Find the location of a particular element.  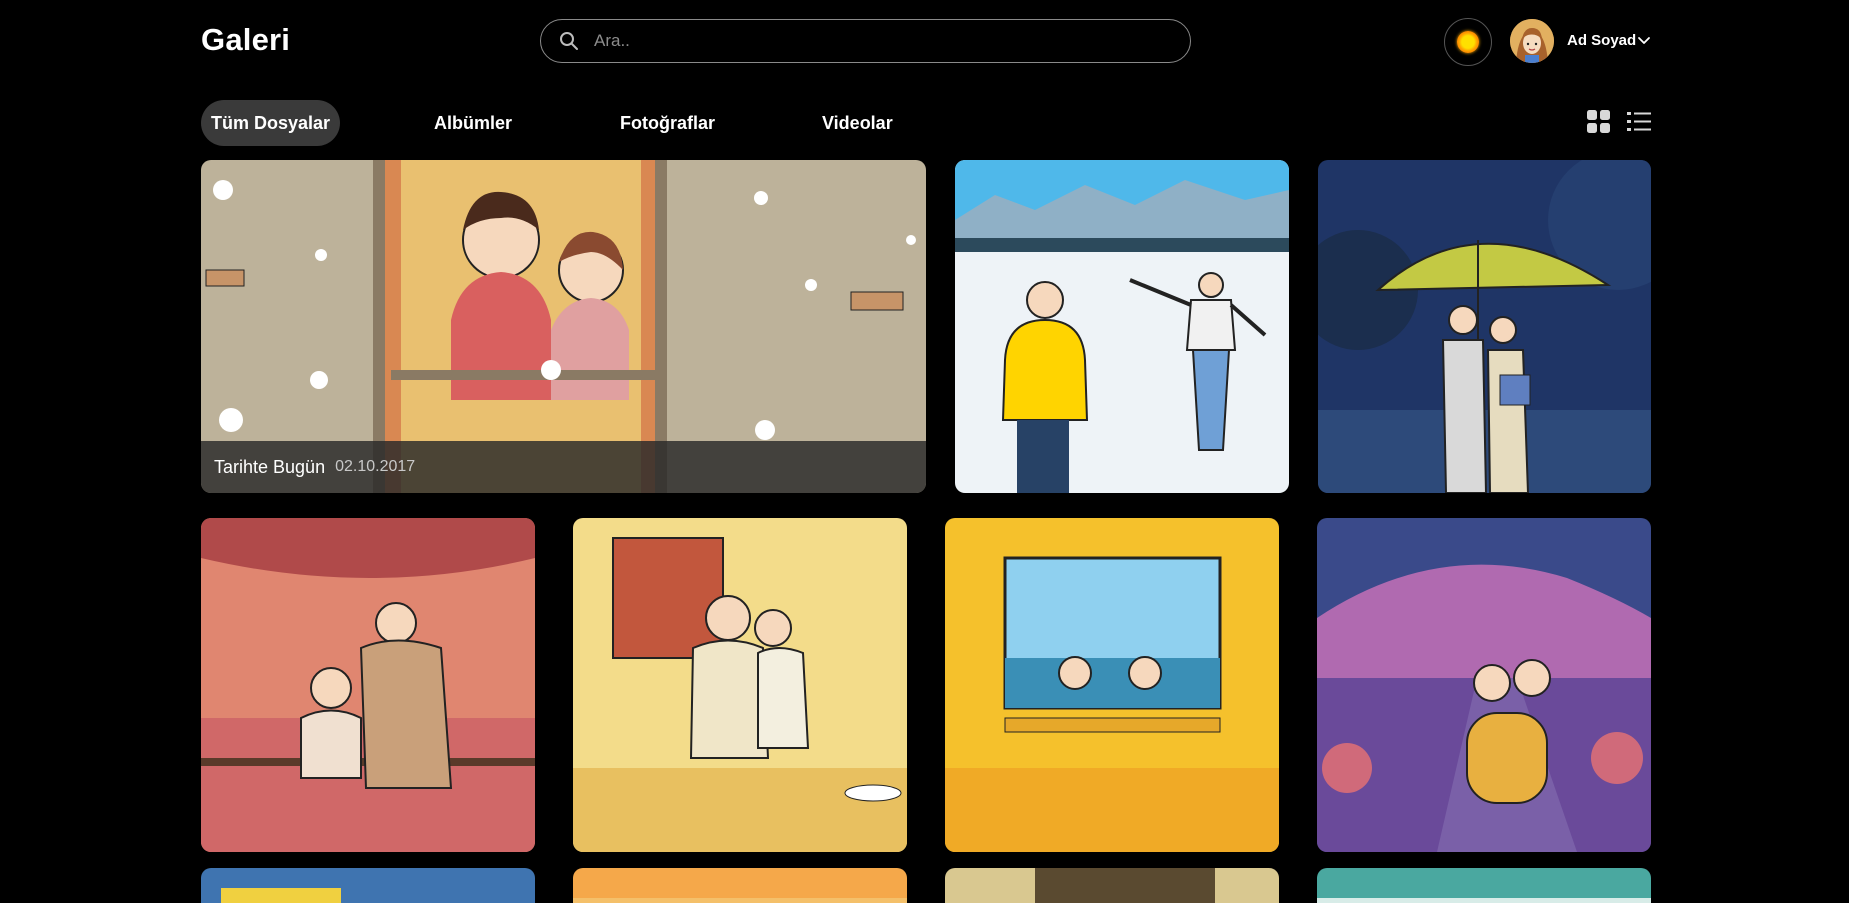

tab-photos: Fotoğraflar is located at coordinates (667, 123).